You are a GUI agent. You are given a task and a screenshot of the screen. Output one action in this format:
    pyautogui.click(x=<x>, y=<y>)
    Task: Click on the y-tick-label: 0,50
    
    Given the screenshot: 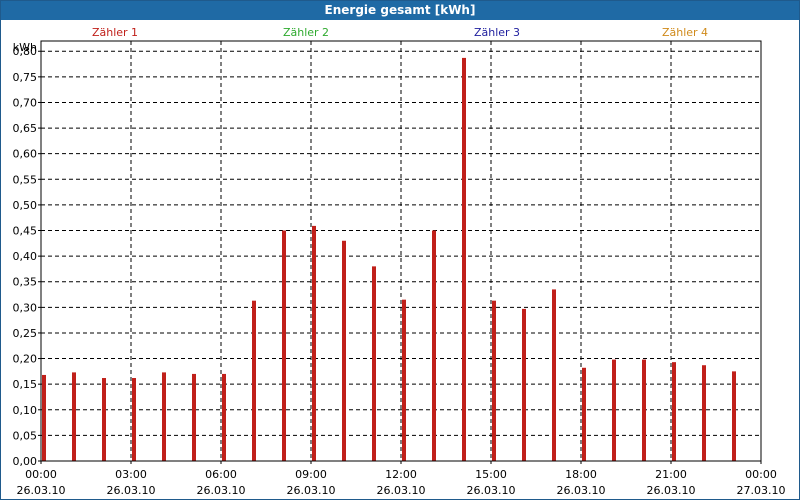 What is the action you would take?
    pyautogui.click(x=25, y=205)
    